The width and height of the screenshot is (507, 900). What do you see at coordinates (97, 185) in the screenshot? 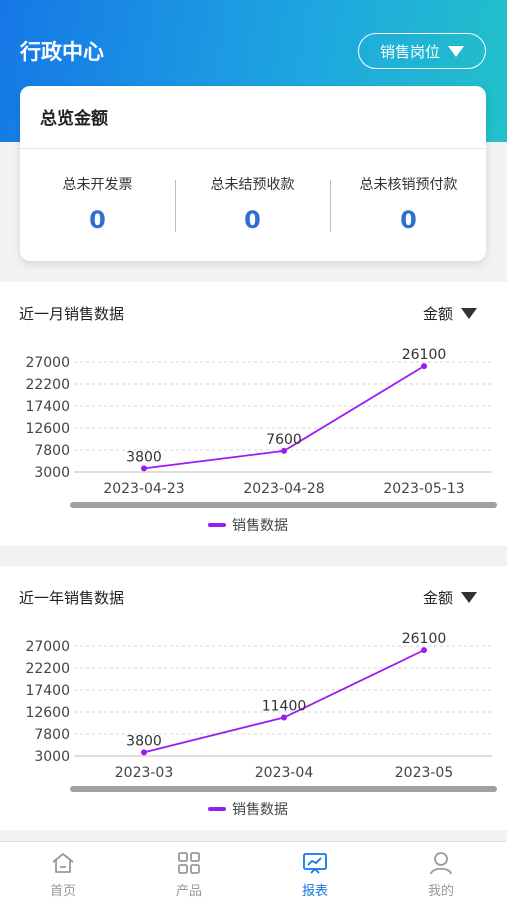
I see `stat-label: 总未开发票` at bounding box center [97, 185].